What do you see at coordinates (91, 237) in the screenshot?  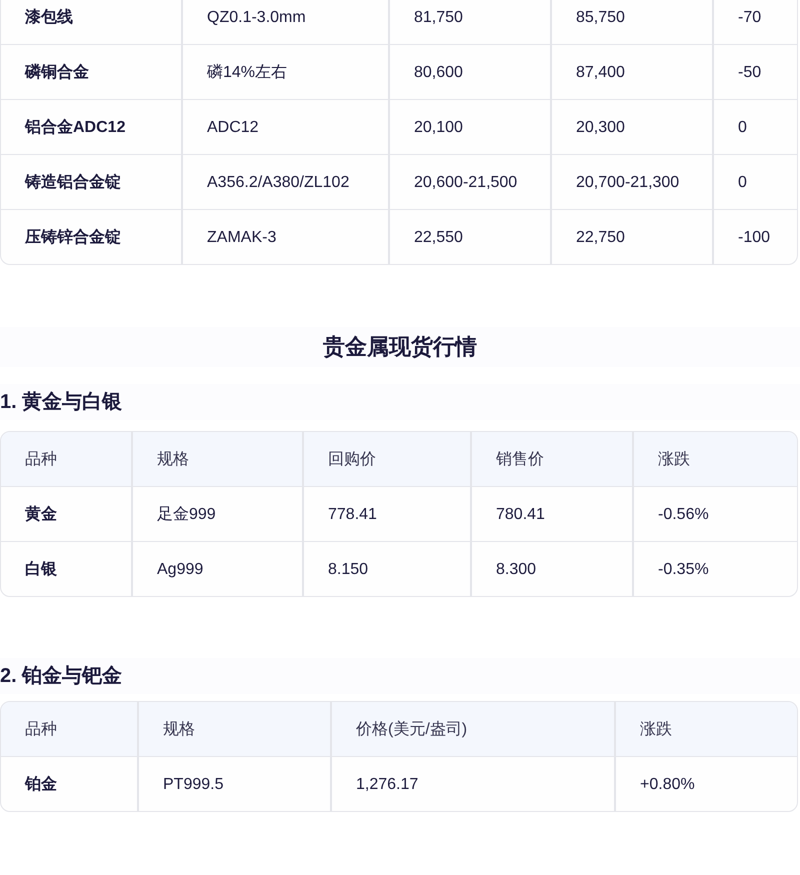 I see `table-cell: 压铸锌合金锭` at bounding box center [91, 237].